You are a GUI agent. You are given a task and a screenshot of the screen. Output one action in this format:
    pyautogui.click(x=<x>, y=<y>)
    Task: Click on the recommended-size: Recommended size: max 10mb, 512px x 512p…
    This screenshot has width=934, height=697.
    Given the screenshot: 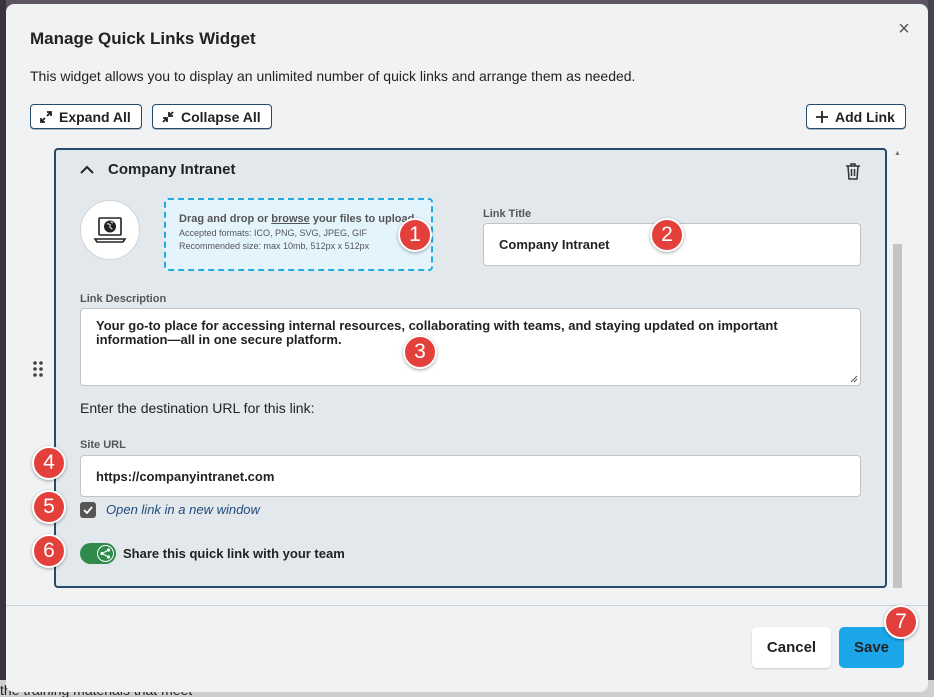 What is the action you would take?
    pyautogui.click(x=274, y=246)
    